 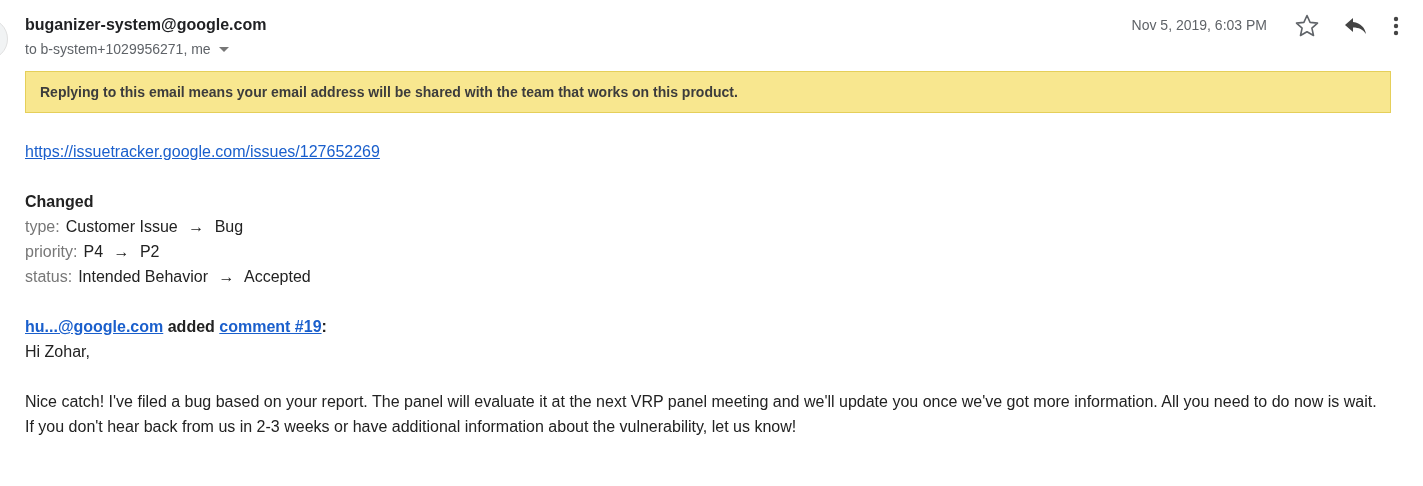 I want to click on recipients-text: to b-system+1029956271, me, so click(x=118, y=49).